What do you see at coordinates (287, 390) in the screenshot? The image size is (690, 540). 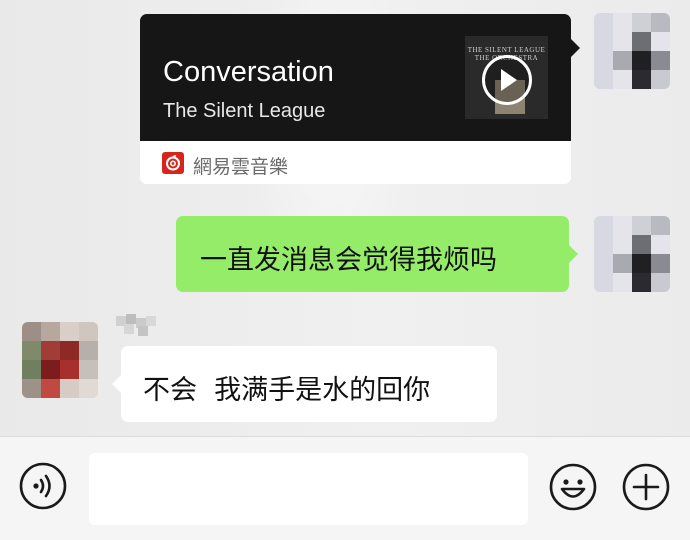 I see `received-message-text: 不会 我满手是水的回你` at bounding box center [287, 390].